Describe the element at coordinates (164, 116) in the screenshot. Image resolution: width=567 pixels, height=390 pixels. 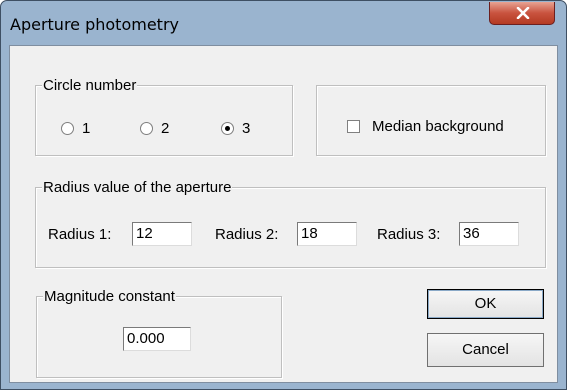
I see `circle-number-group: Circle number 1 2 3` at that location.